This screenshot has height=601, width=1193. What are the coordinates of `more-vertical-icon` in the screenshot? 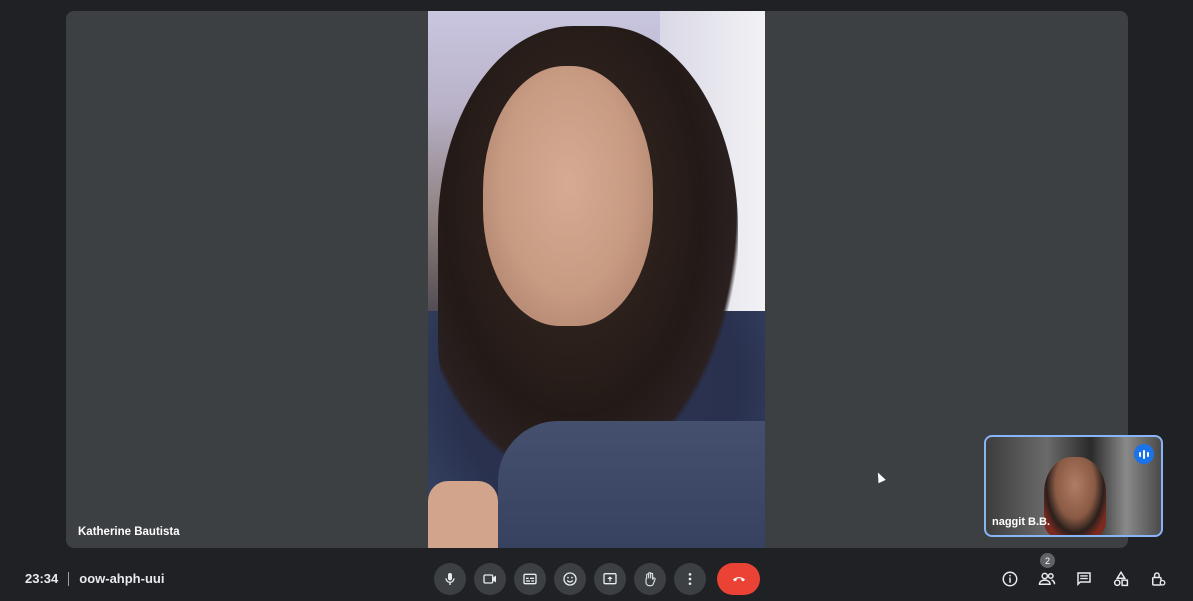 It's located at (690, 579).